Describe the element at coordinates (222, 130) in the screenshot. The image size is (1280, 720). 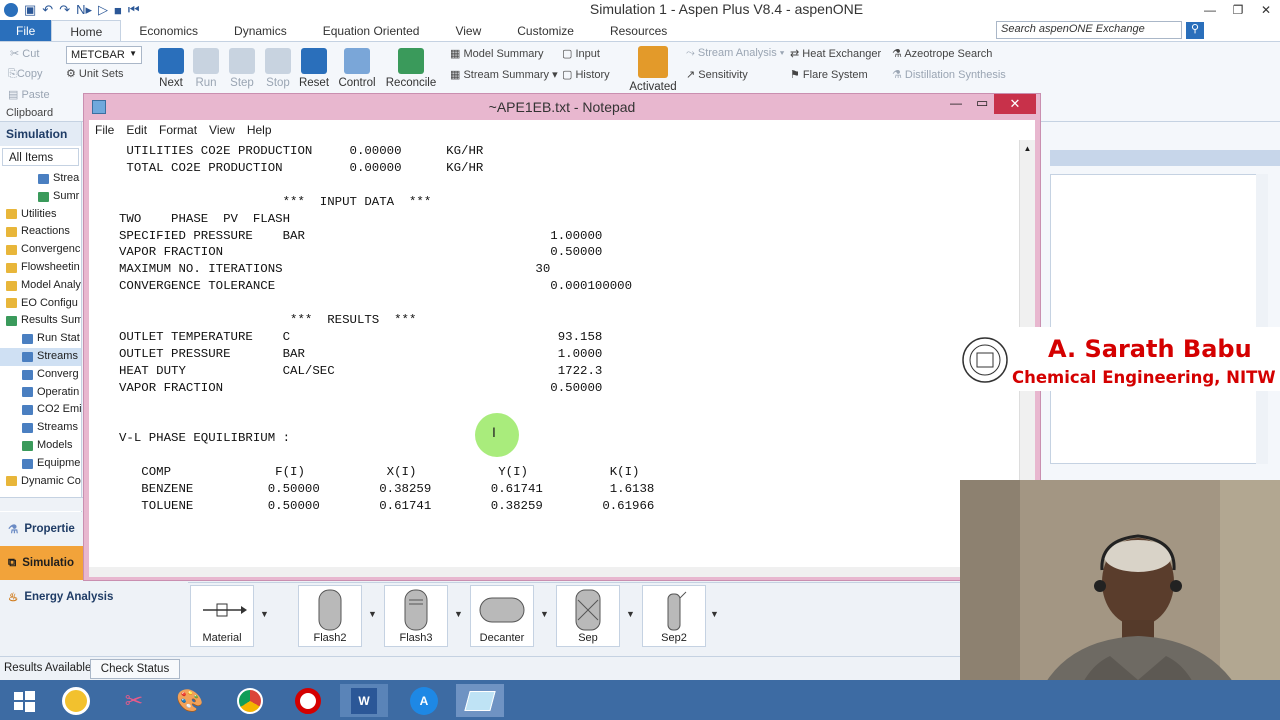
I see `menu-view: View` at that location.